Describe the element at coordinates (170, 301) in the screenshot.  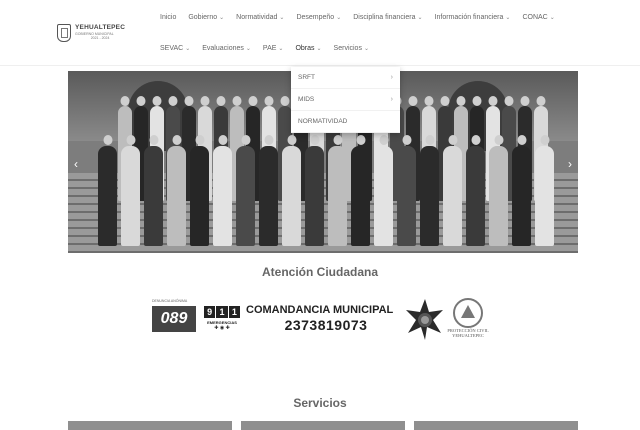
I see `denuncia-label: DENUNCIA ANÓNIMA` at that location.